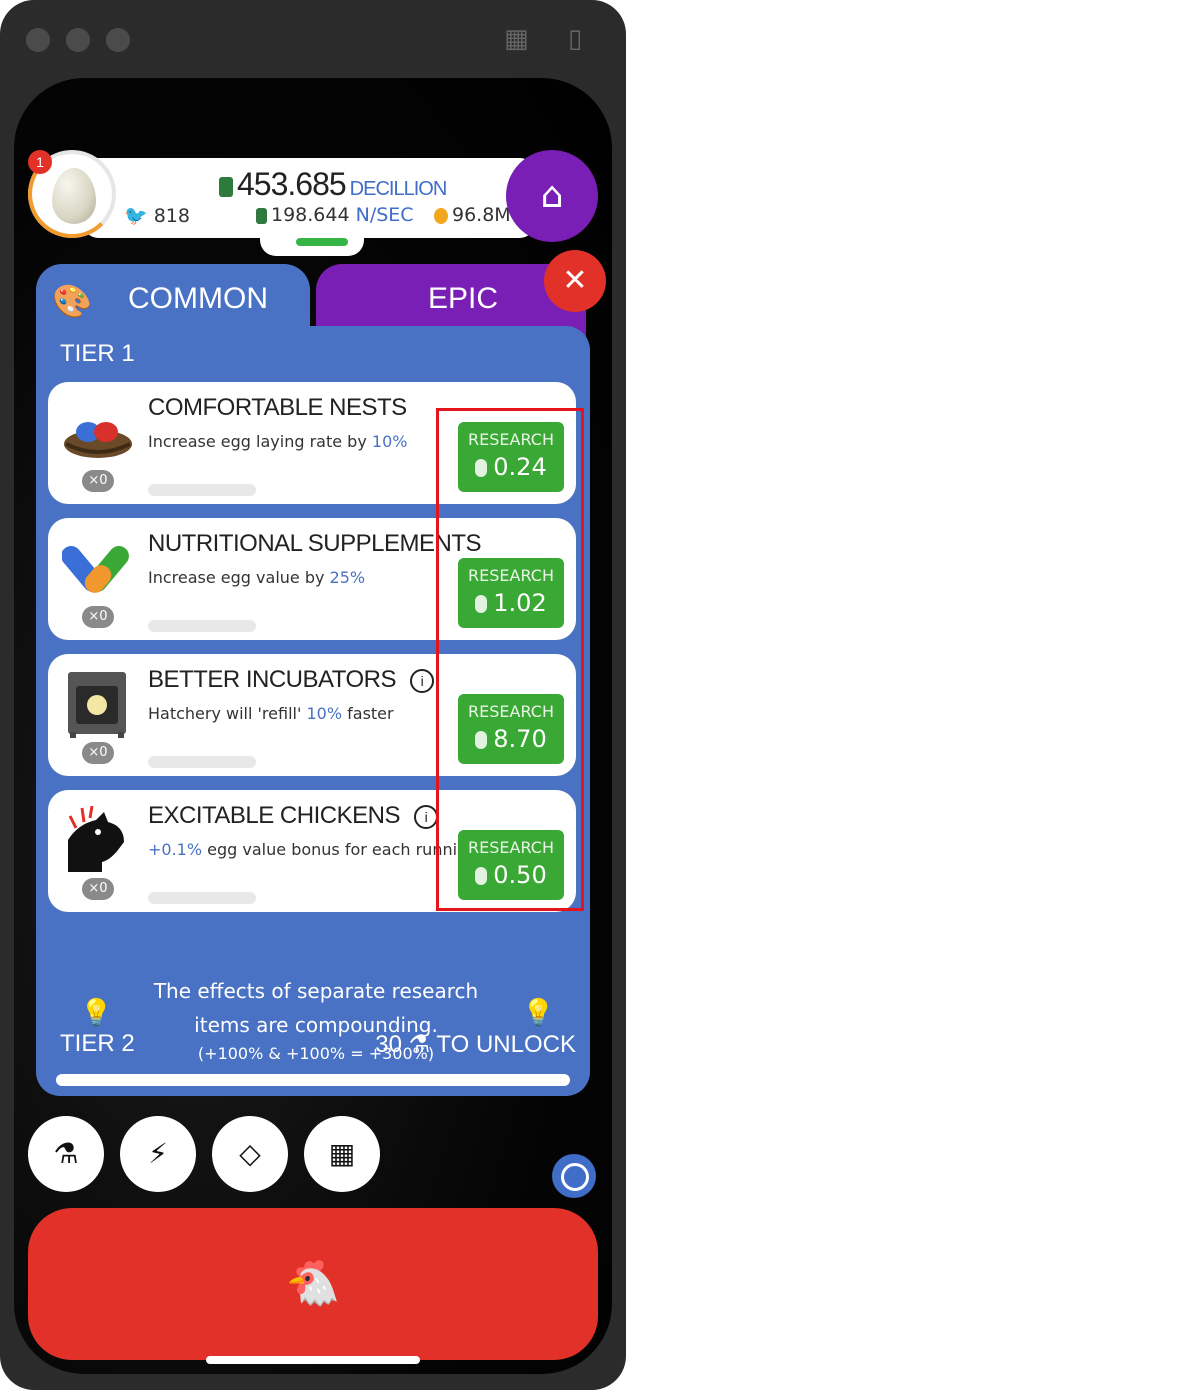 This screenshot has height=1390, width=1204. I want to click on lightning-icon: ⚡, so click(158, 1153).